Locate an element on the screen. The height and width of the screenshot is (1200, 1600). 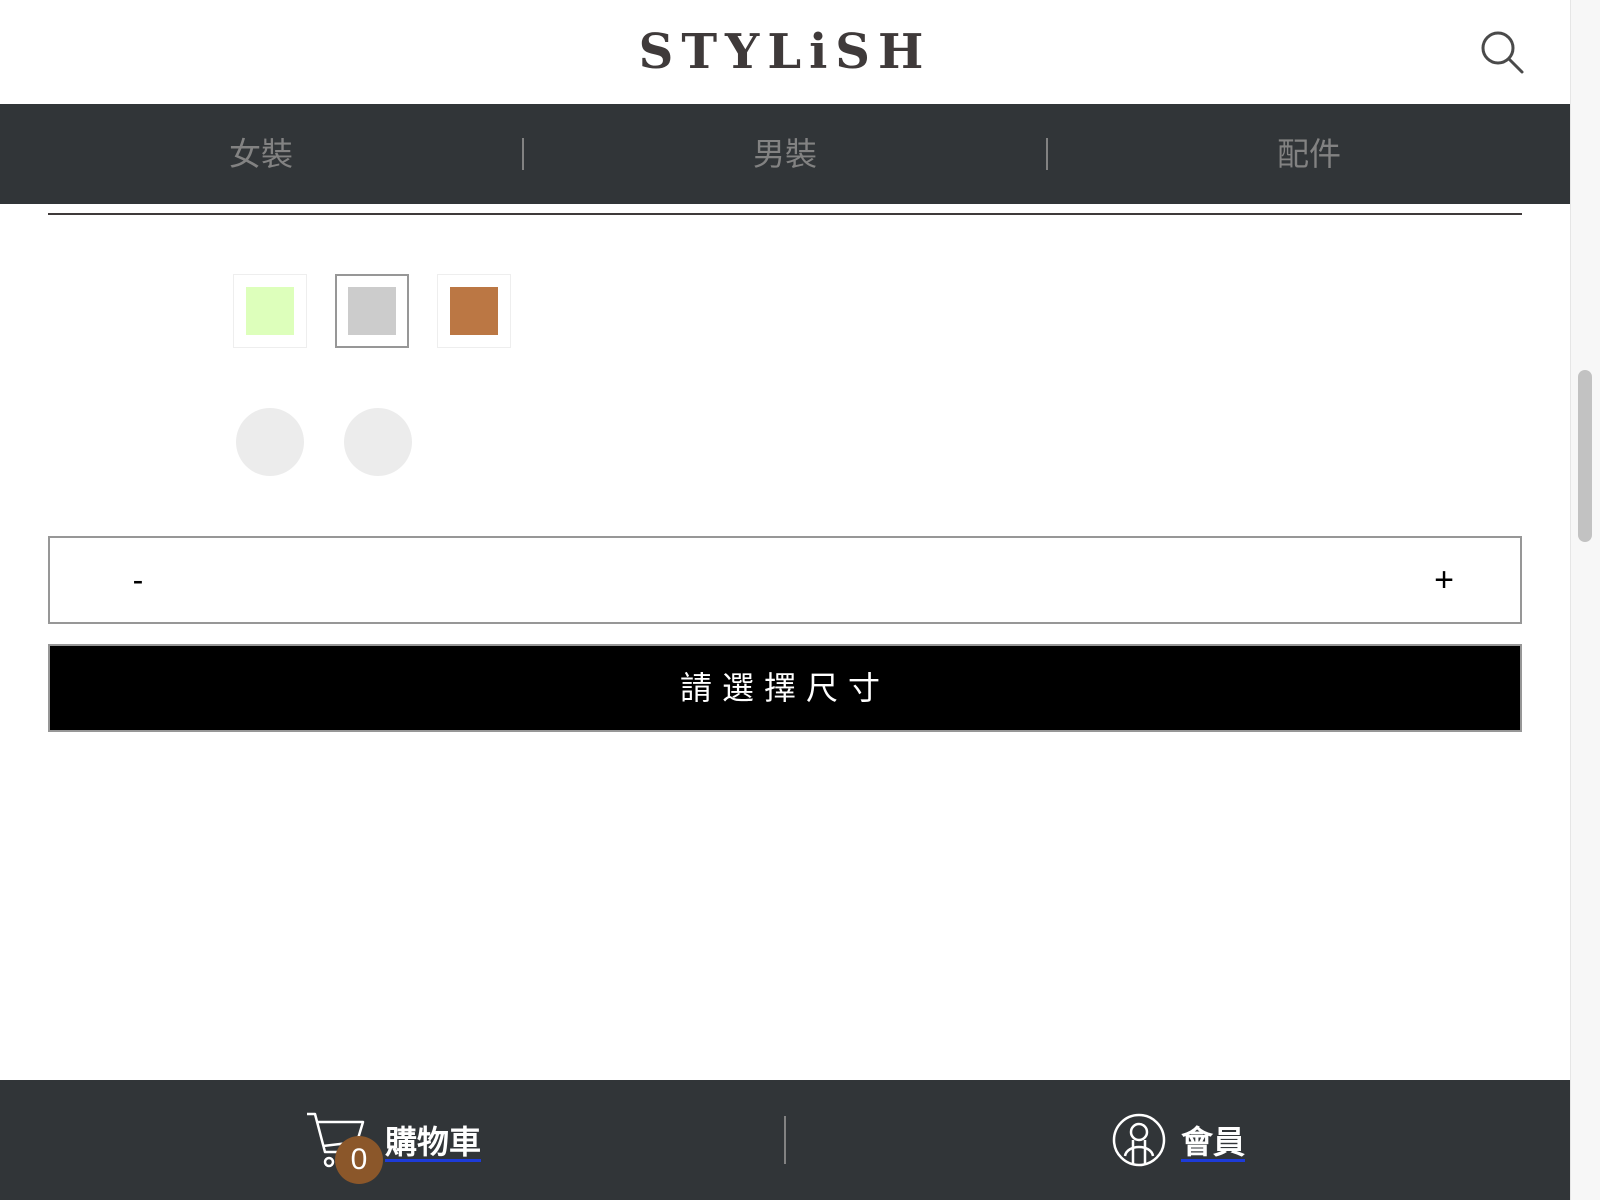
bottom-nav: 0 購物車 會員 is located at coordinates (785, 1140).